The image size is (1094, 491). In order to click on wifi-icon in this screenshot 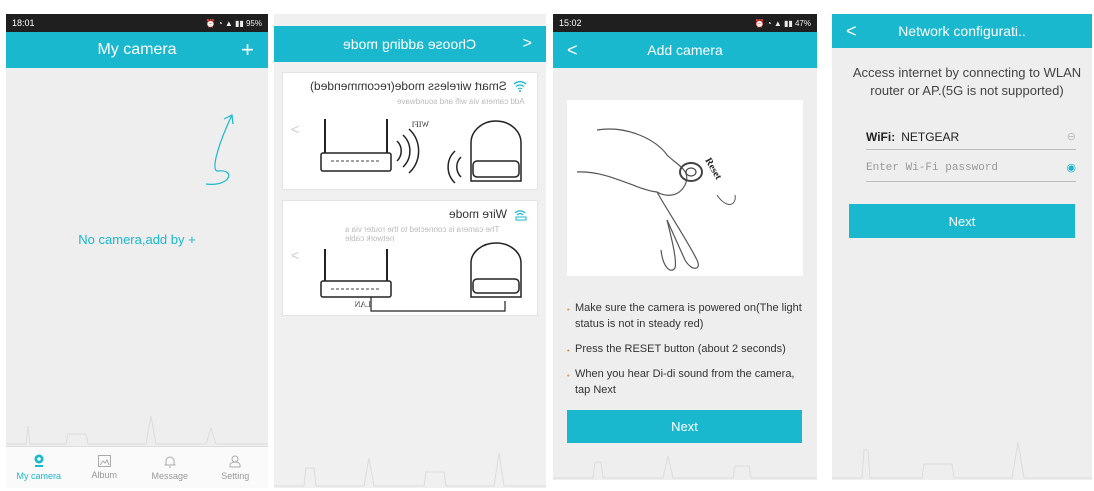, I will do `click(520, 86)`.